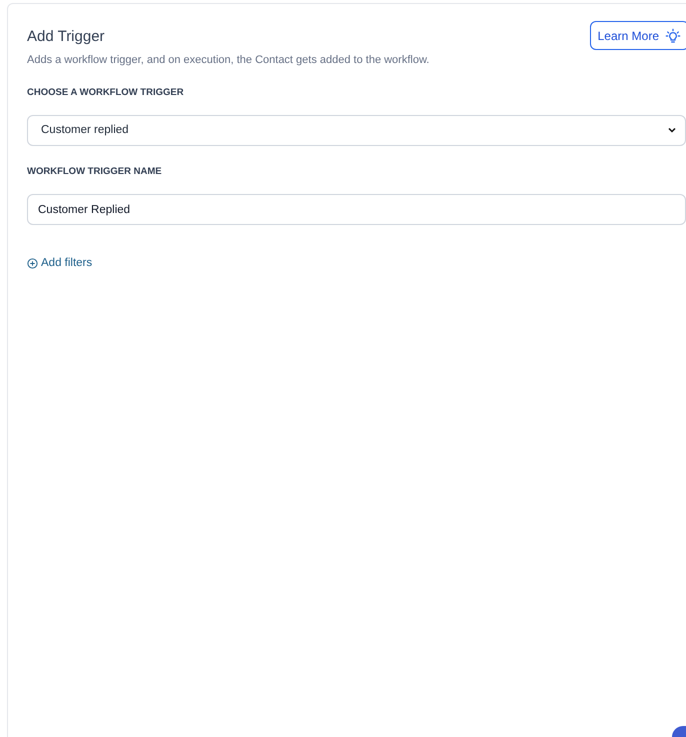 Image resolution: width=686 pixels, height=737 pixels. What do you see at coordinates (356, 130) in the screenshot?
I see `trigger-select: Customer replied` at bounding box center [356, 130].